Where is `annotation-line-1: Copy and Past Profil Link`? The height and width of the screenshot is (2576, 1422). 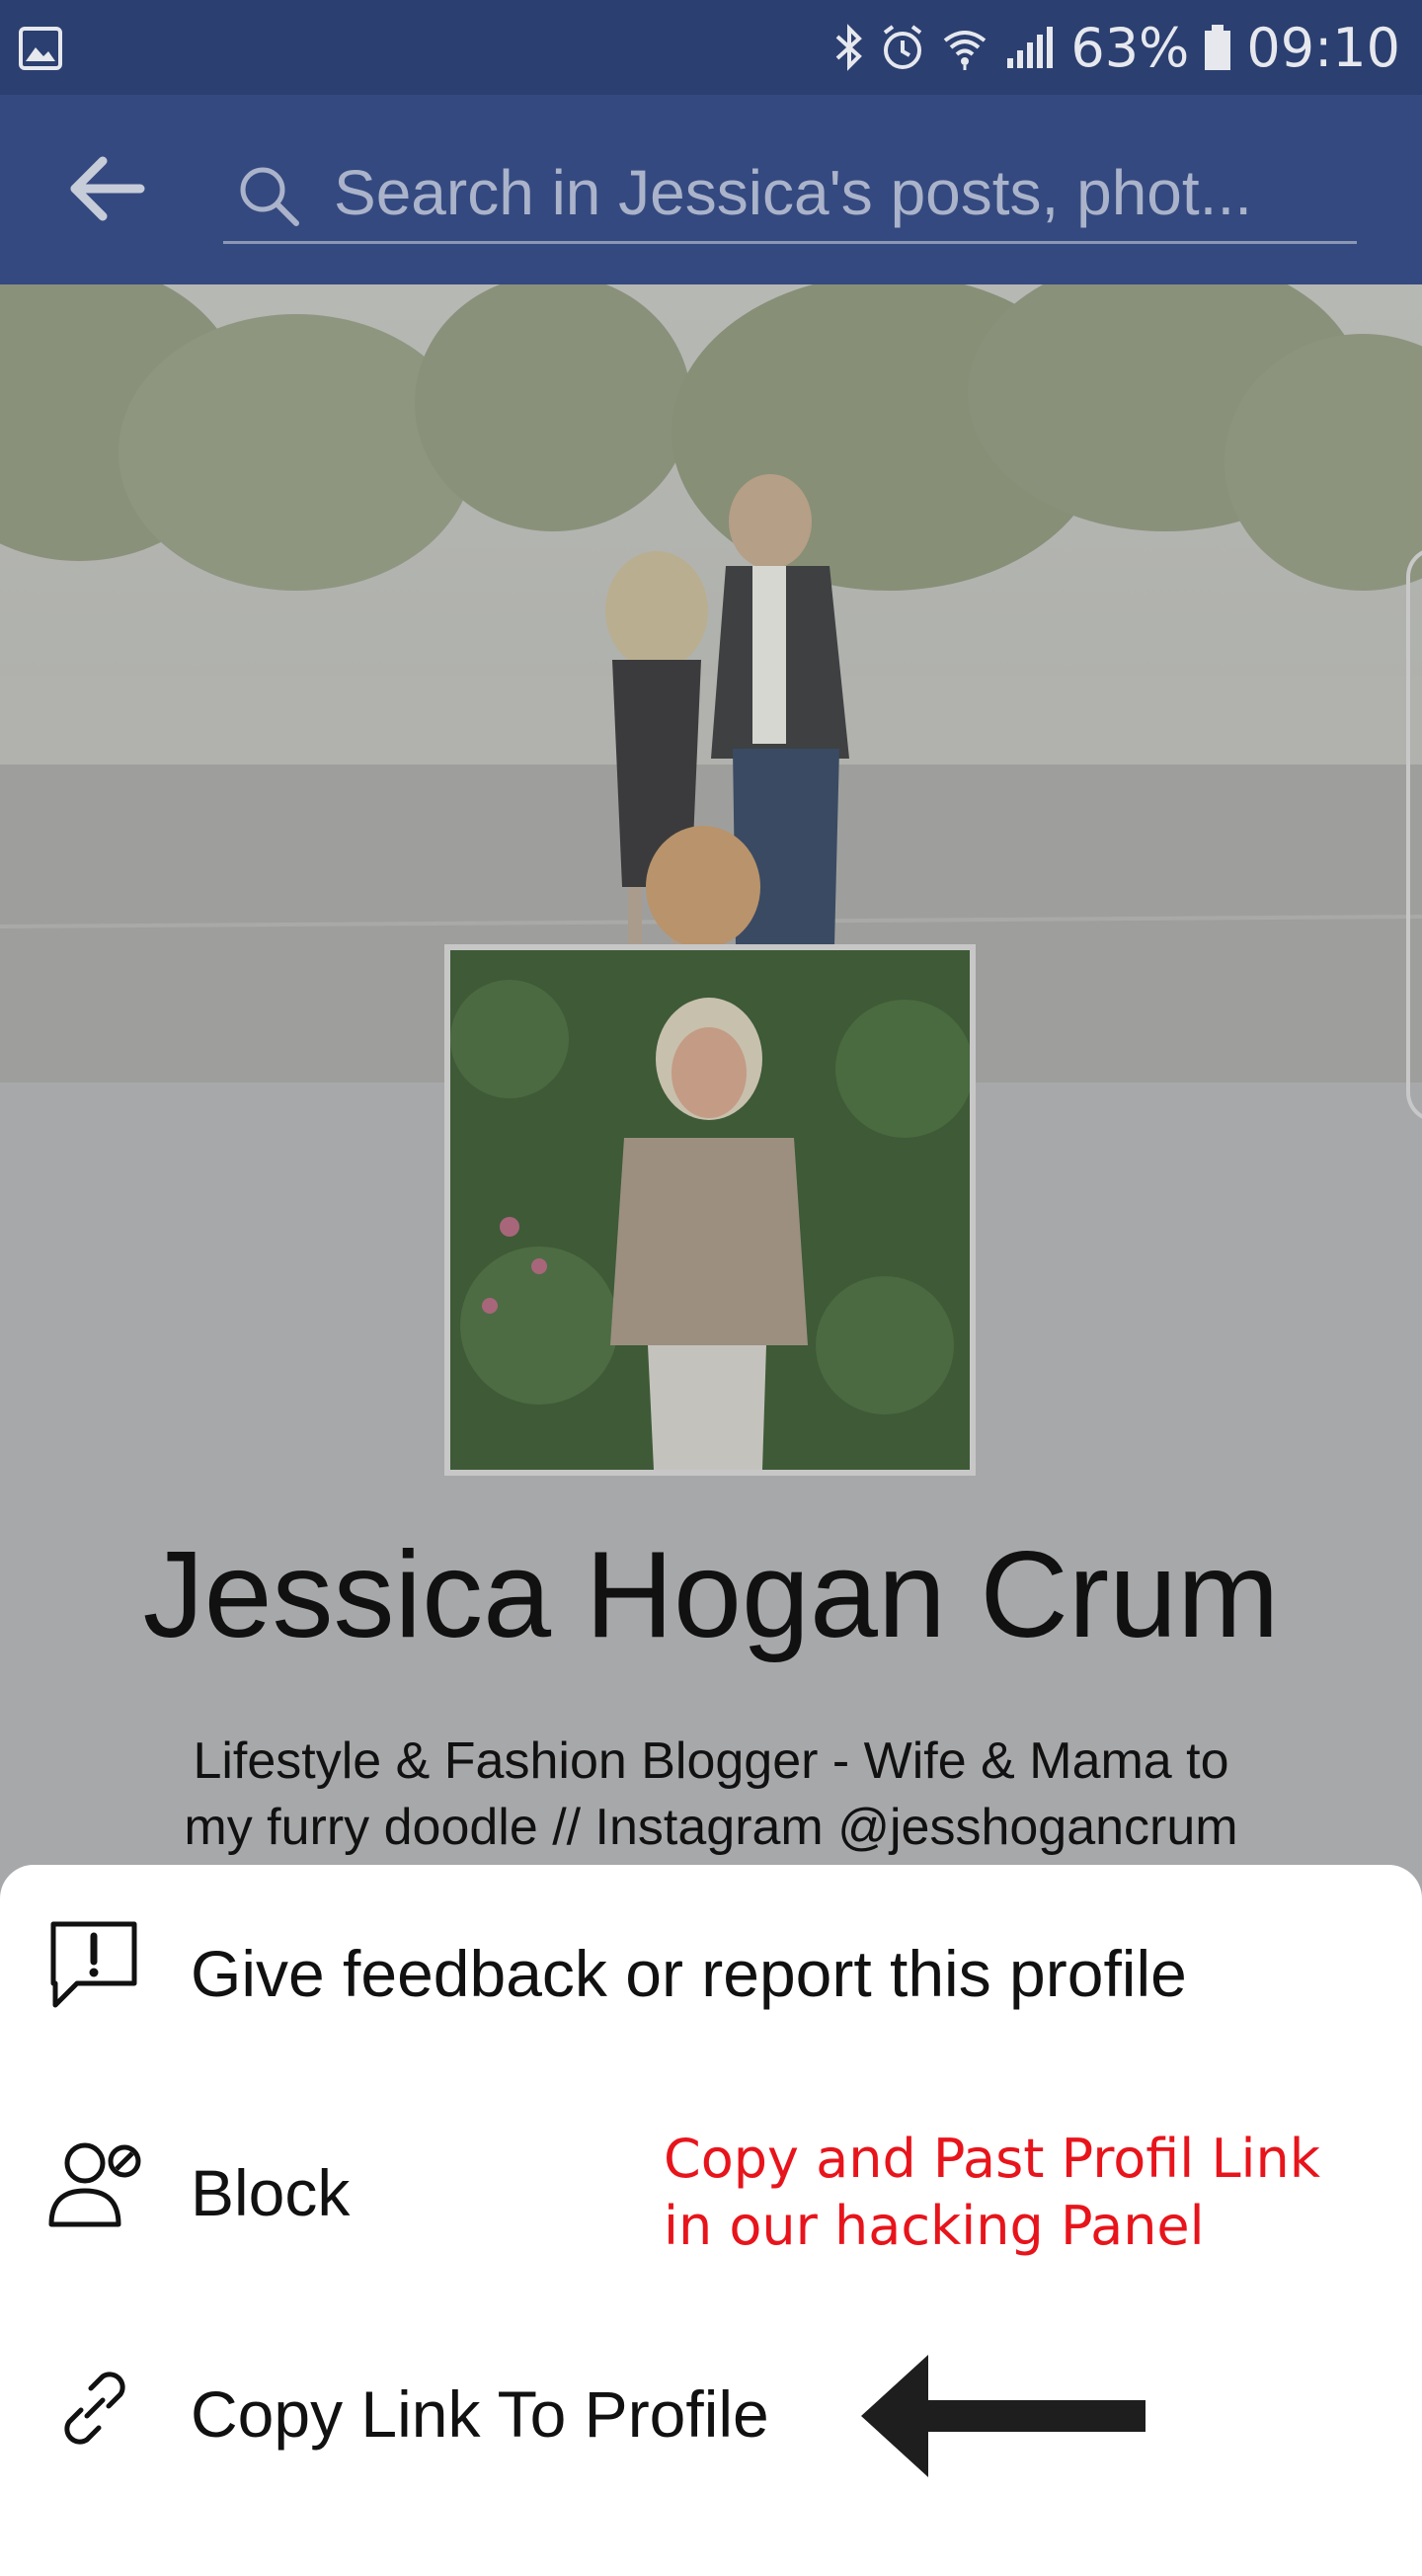 annotation-line-1: Copy and Past Profil Link is located at coordinates (993, 2159).